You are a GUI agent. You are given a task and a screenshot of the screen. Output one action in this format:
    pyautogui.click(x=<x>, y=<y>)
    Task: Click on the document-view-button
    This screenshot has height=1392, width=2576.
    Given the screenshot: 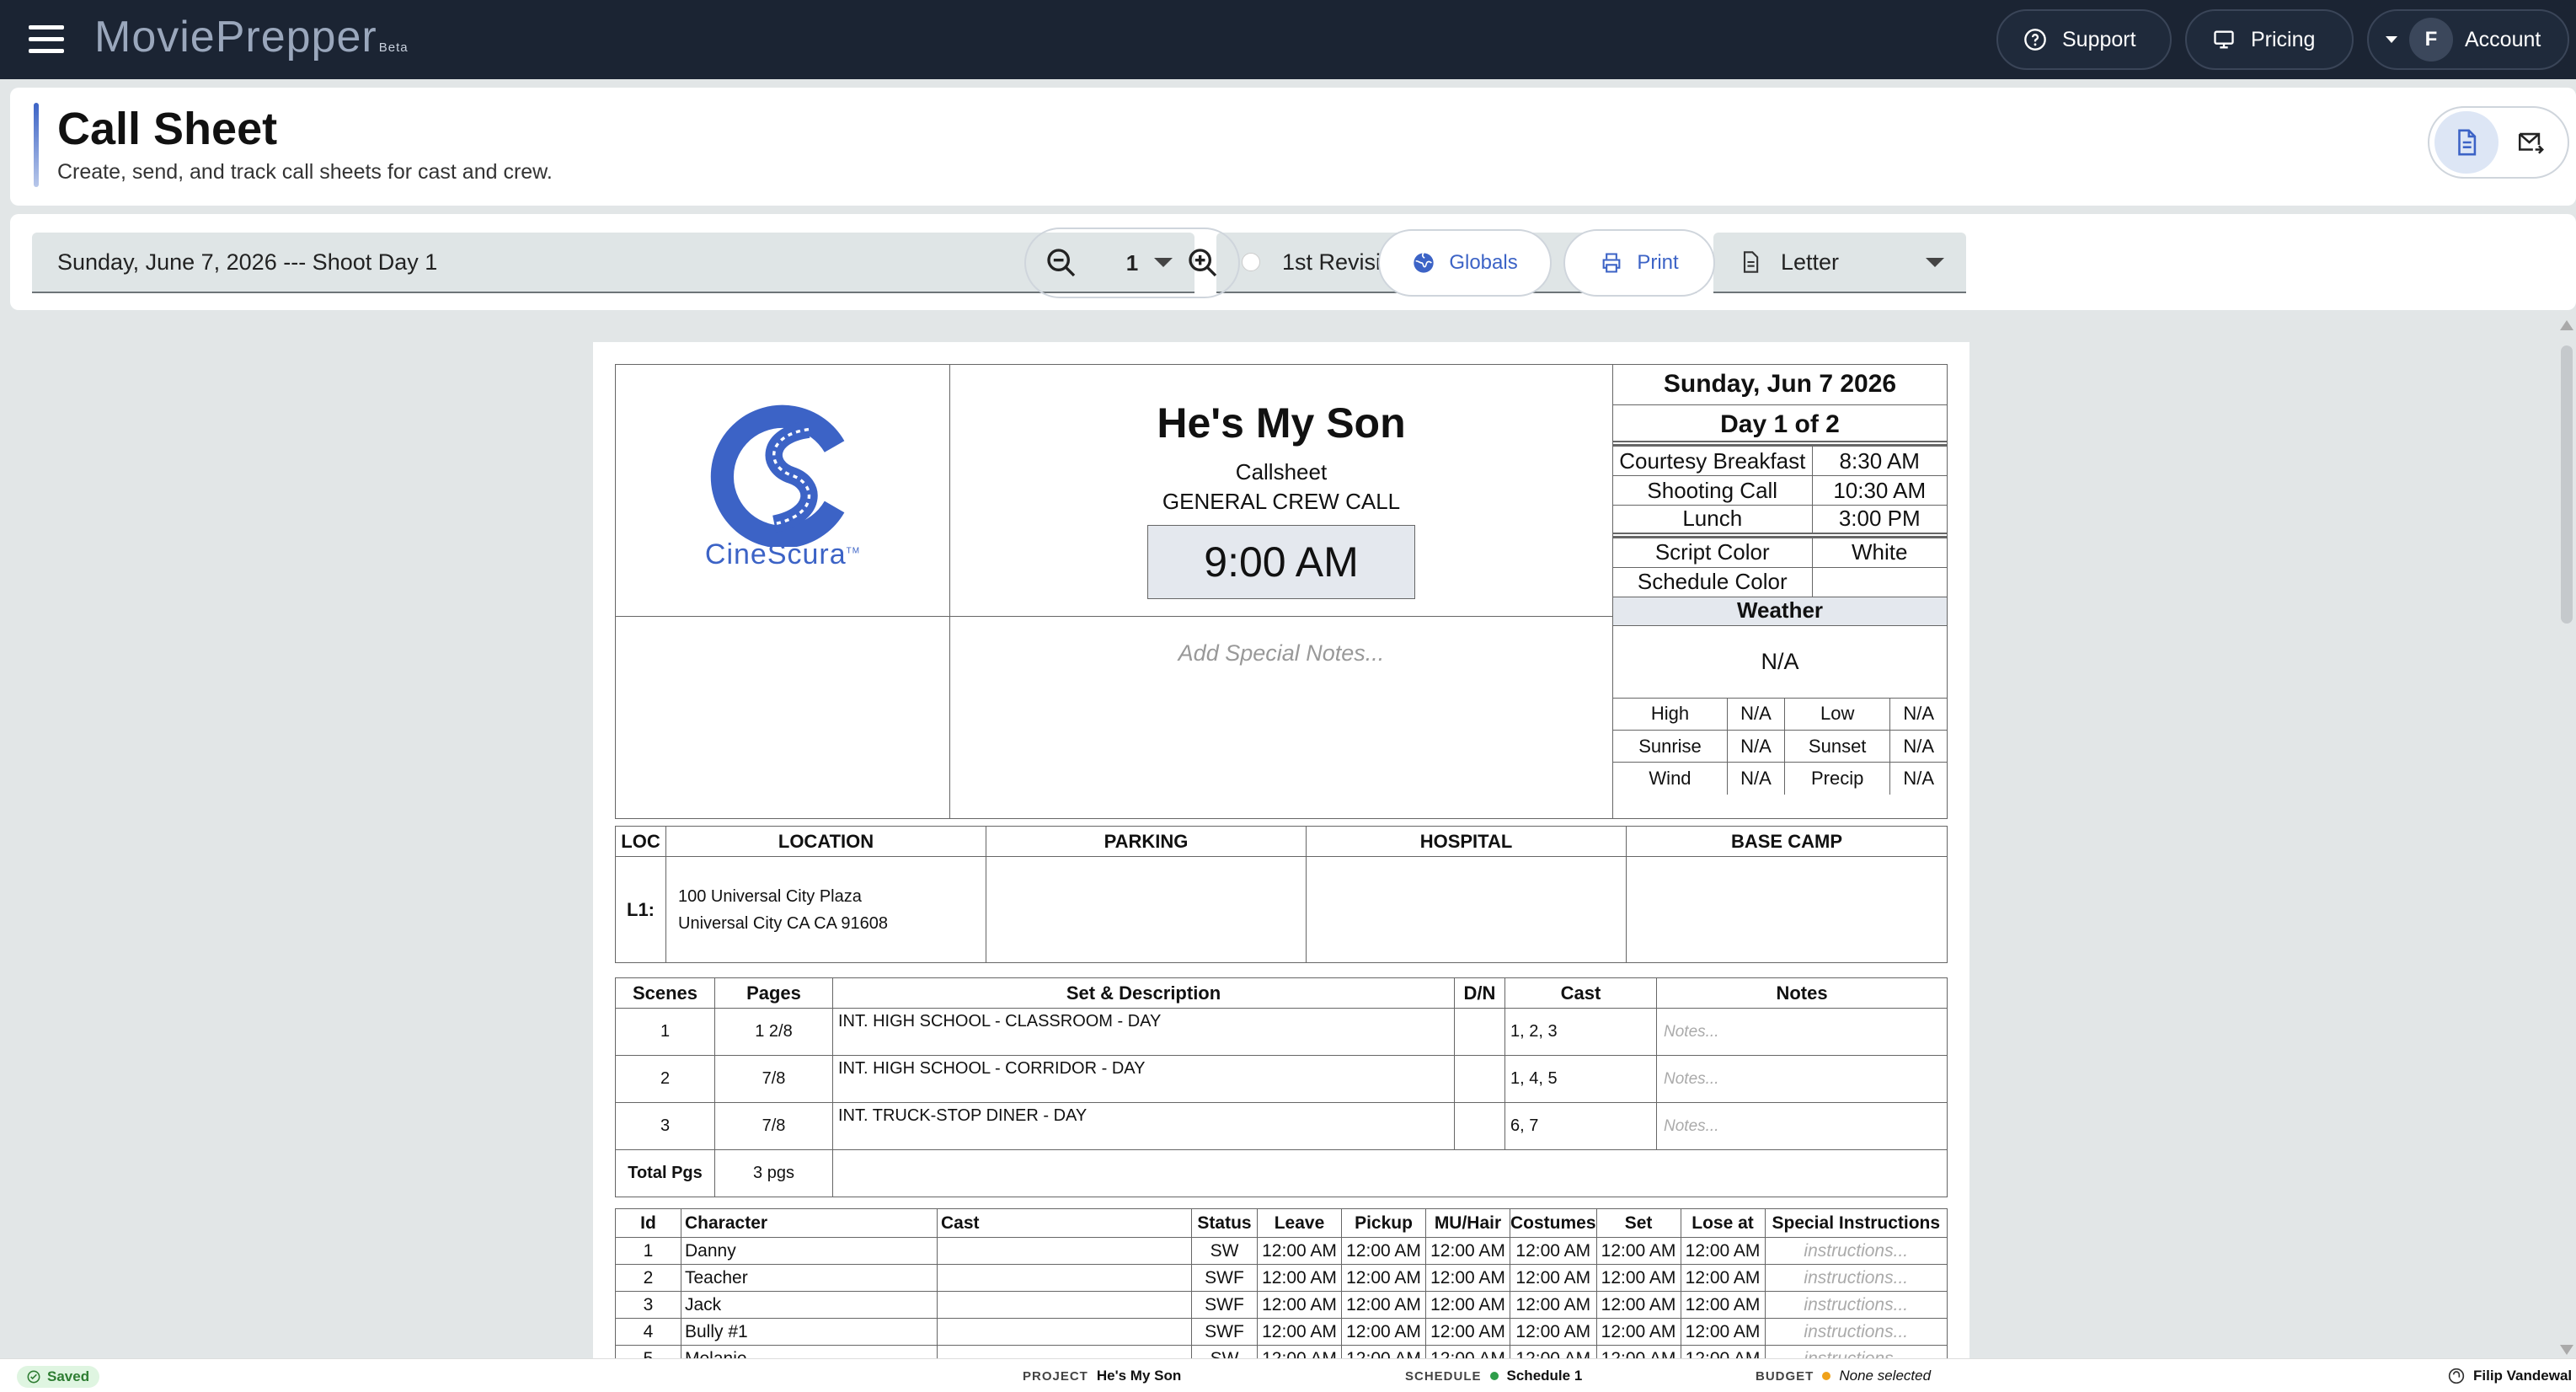 What is the action you would take?
    pyautogui.click(x=2466, y=142)
    